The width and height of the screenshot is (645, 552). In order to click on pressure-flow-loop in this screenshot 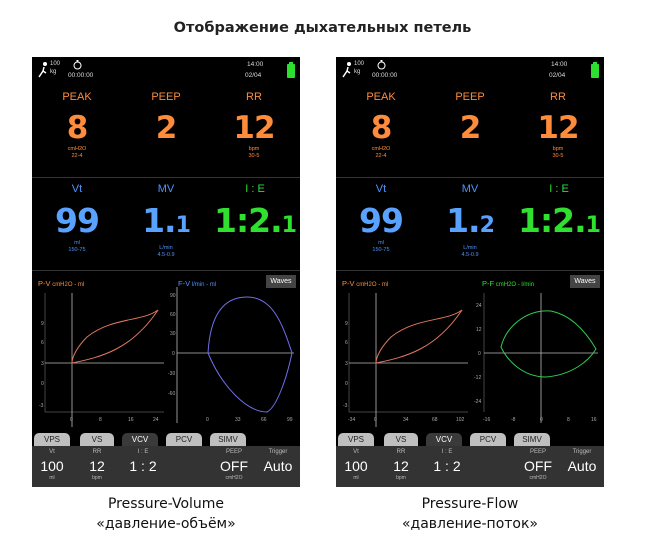, I will do `click(548, 344)`.